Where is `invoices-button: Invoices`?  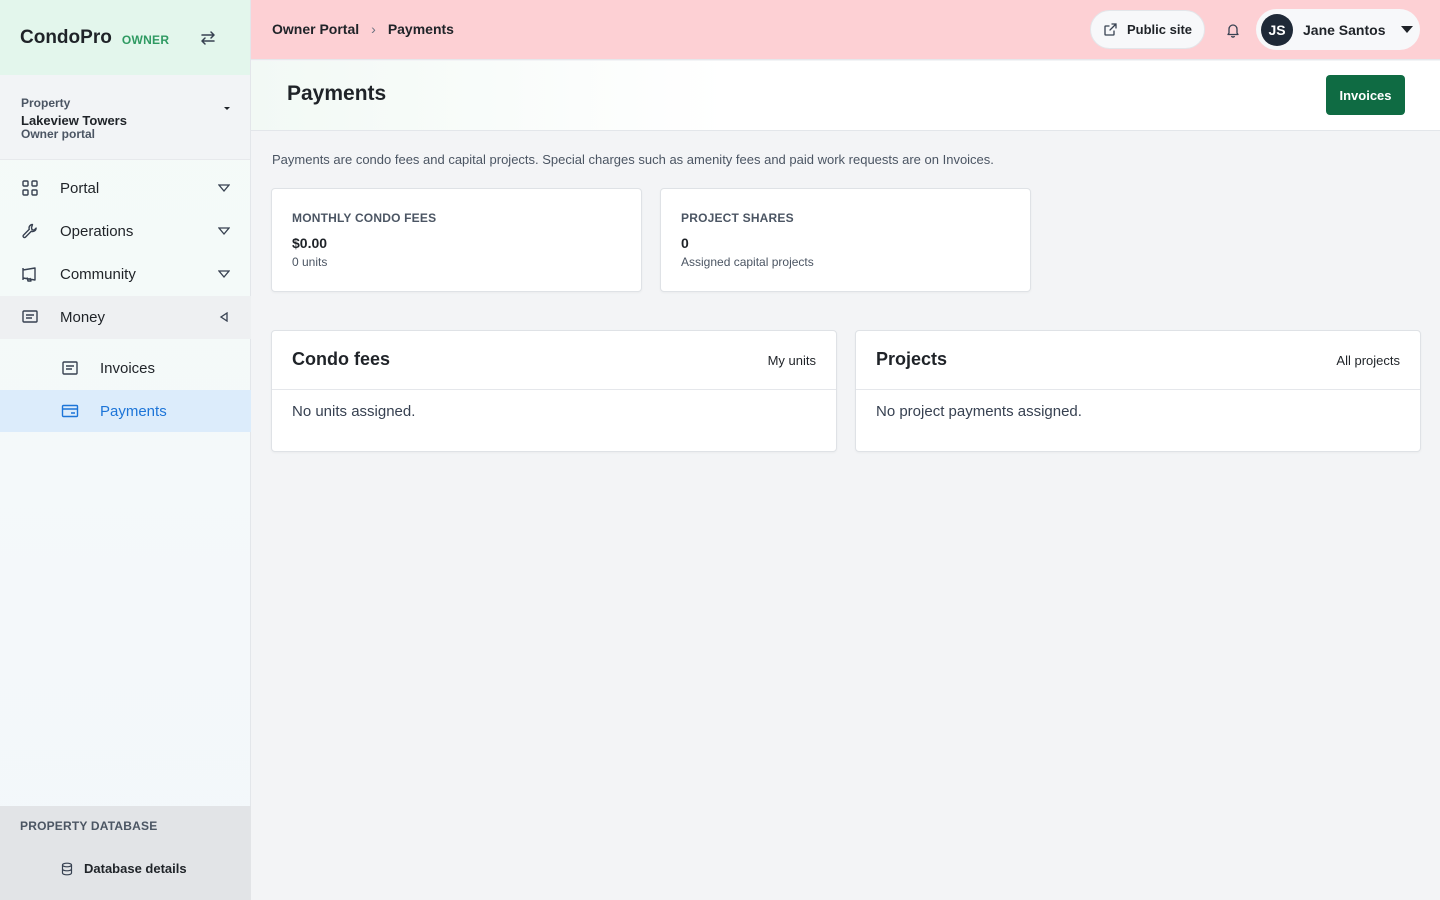
invoices-button: Invoices is located at coordinates (1365, 95).